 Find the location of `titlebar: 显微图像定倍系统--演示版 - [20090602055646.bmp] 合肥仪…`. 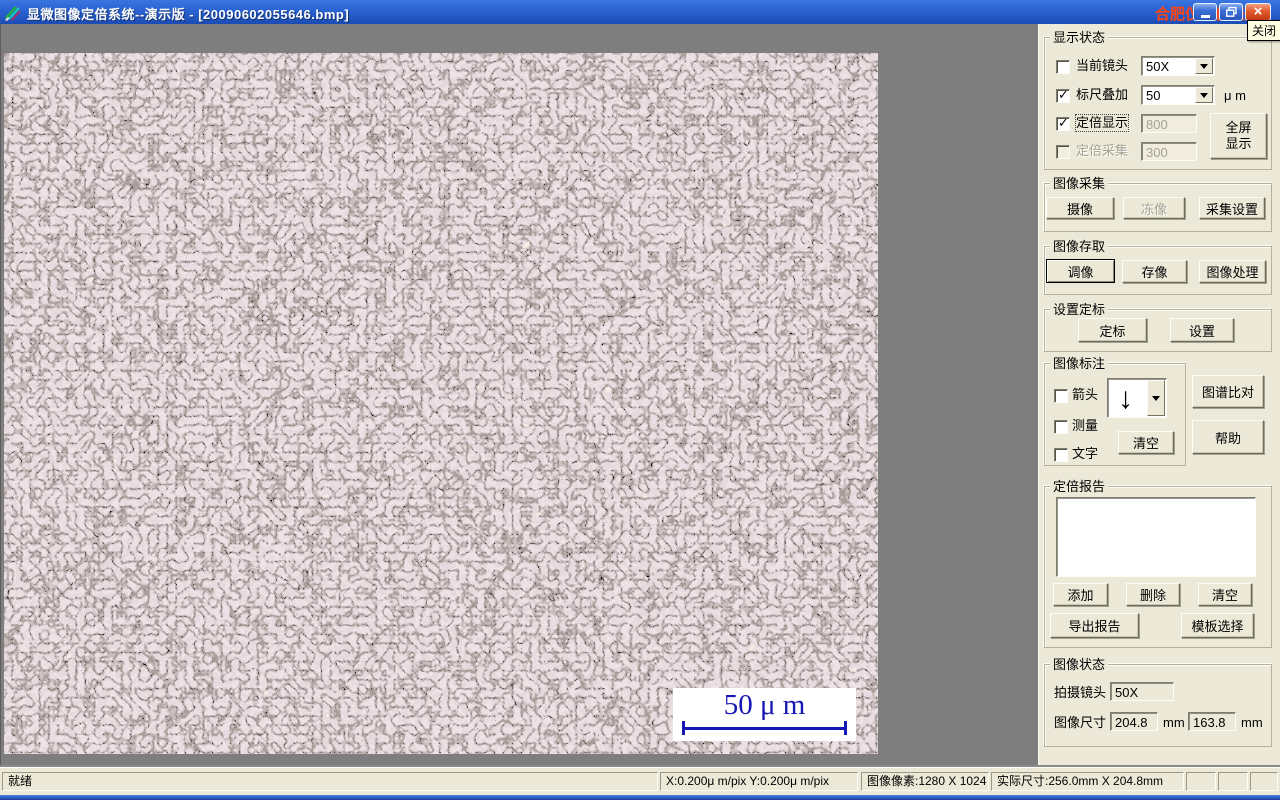

titlebar: 显微图像定倍系统--演示版 - [20090602055646.bmp] 合肥仪… is located at coordinates (640, 12).